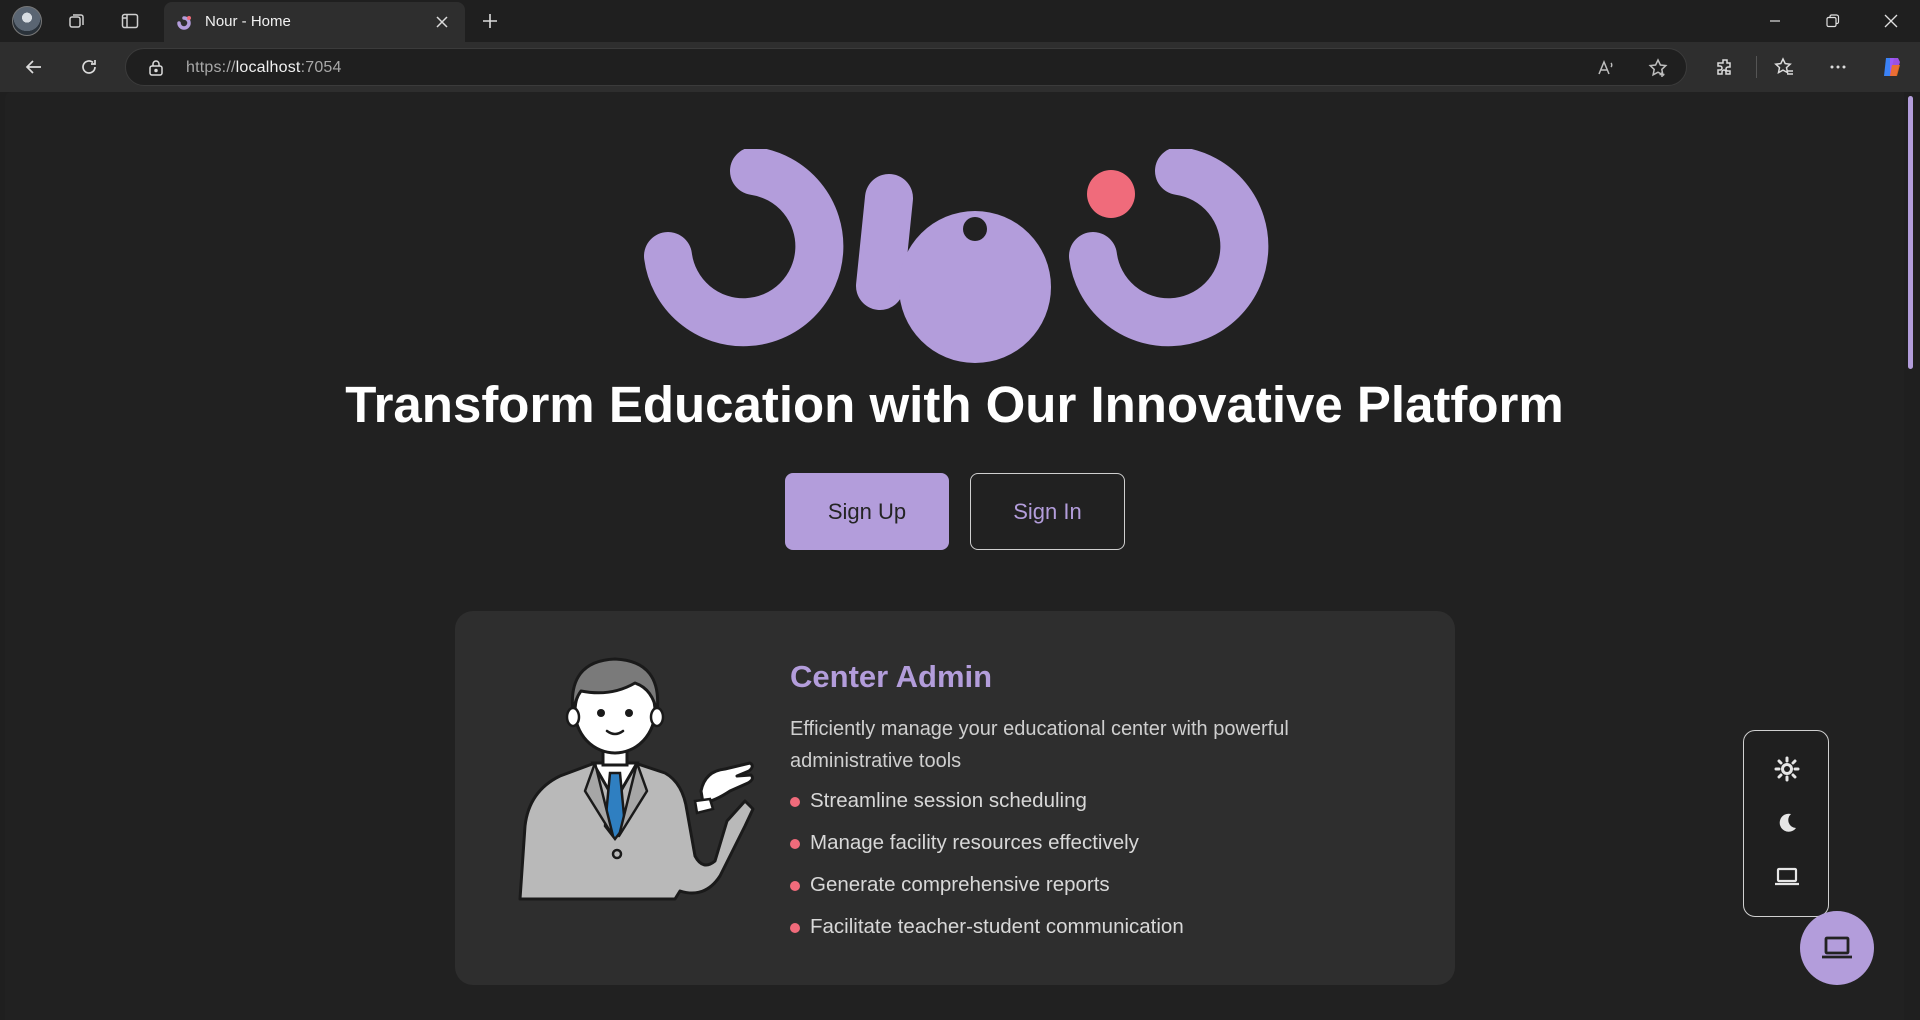  What do you see at coordinates (1912, 556) in the screenshot?
I see `page-scrollbar` at bounding box center [1912, 556].